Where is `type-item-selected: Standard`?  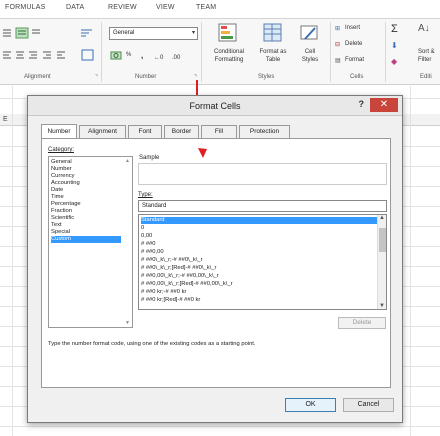 type-item-selected: Standard is located at coordinates (259, 220).